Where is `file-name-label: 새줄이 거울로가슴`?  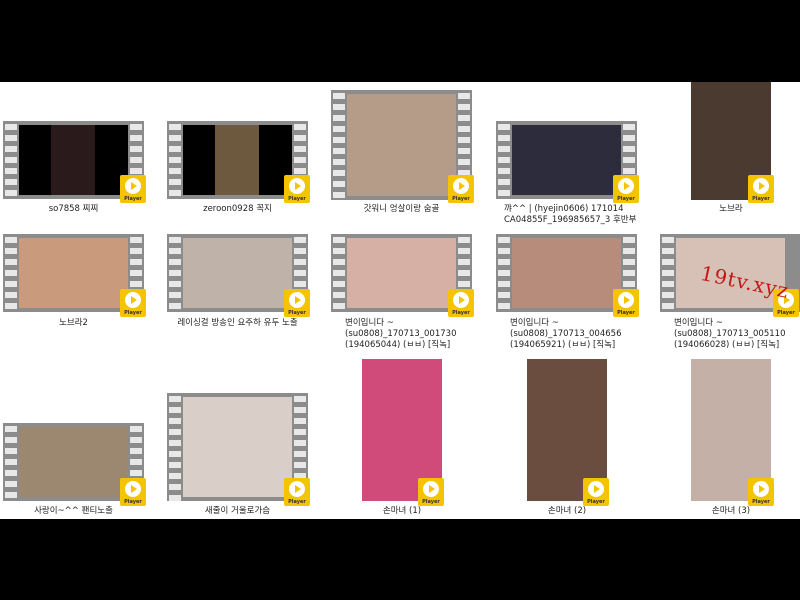
file-name-label: 새줄이 거울로가슴 is located at coordinates (237, 511).